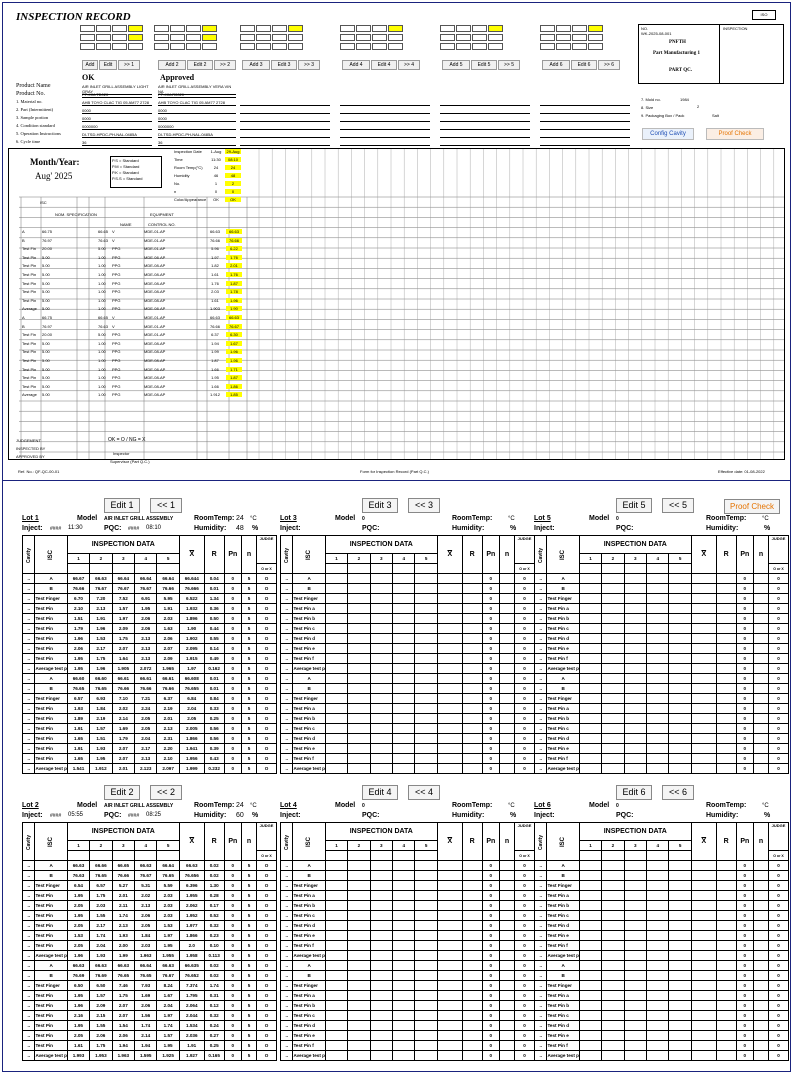 The image size is (795, 1076). I want to click on lot-back-button: << 6, so click(678, 792).